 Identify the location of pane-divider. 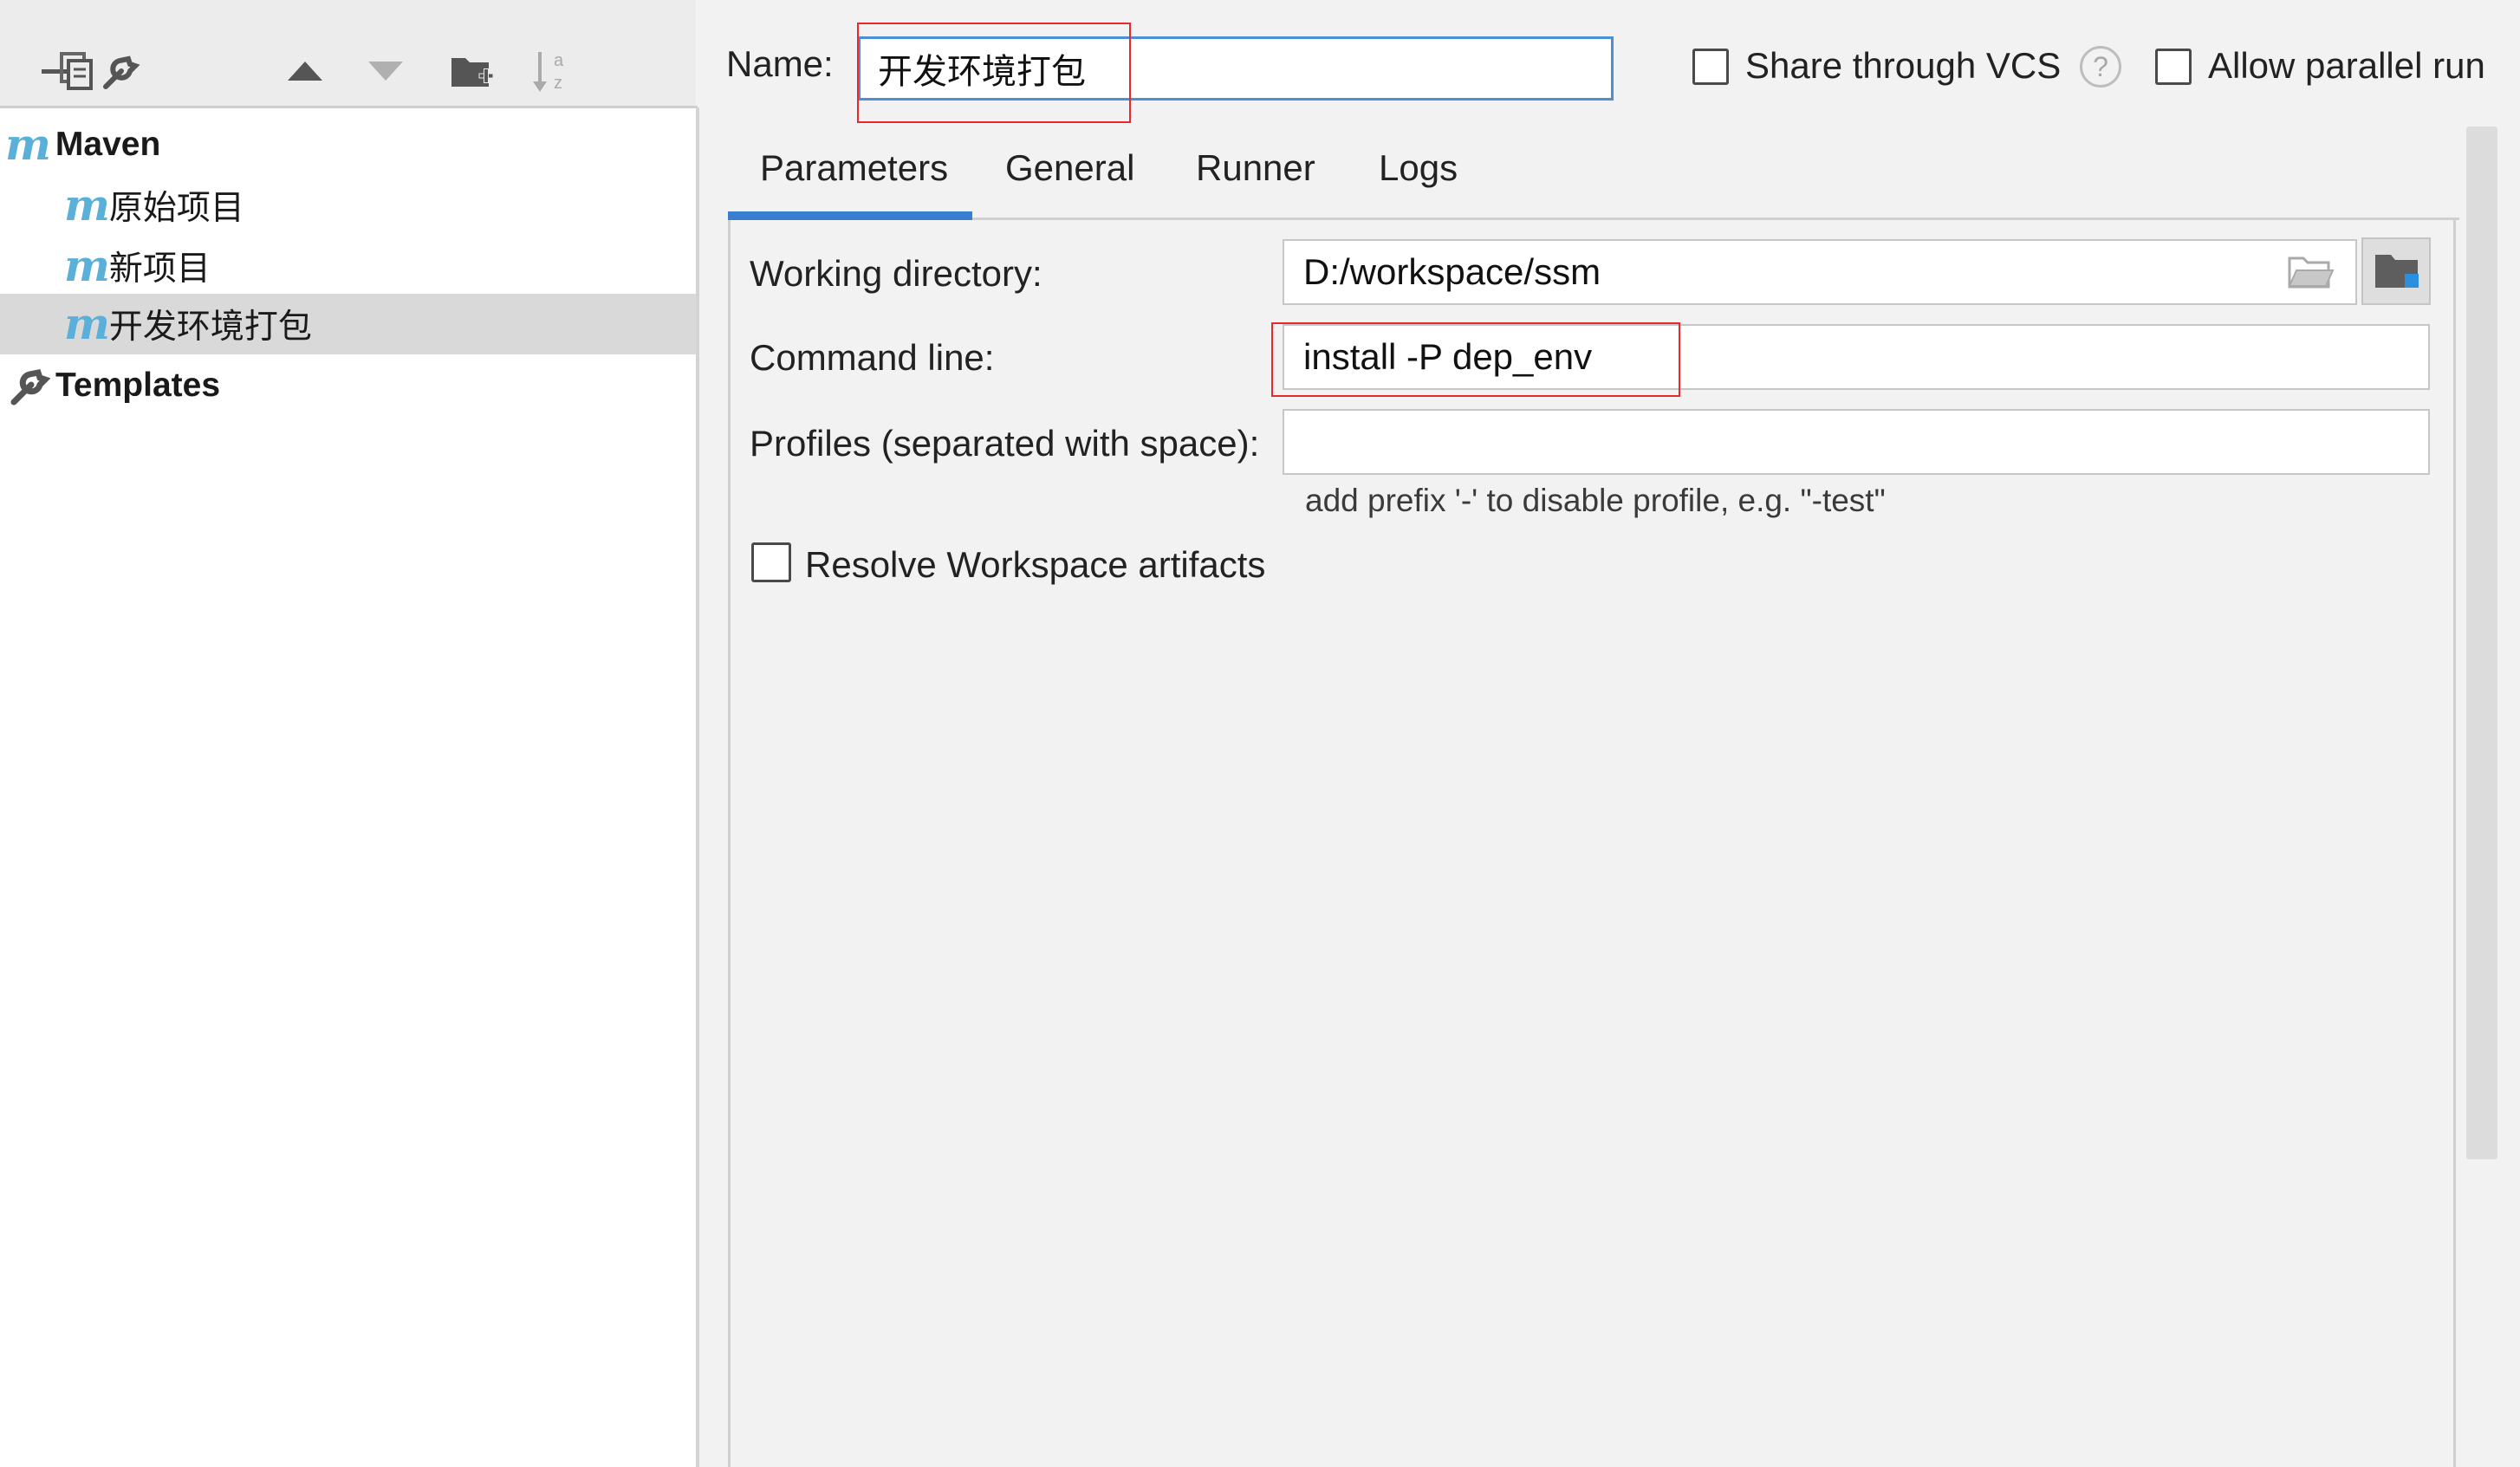
(697, 787).